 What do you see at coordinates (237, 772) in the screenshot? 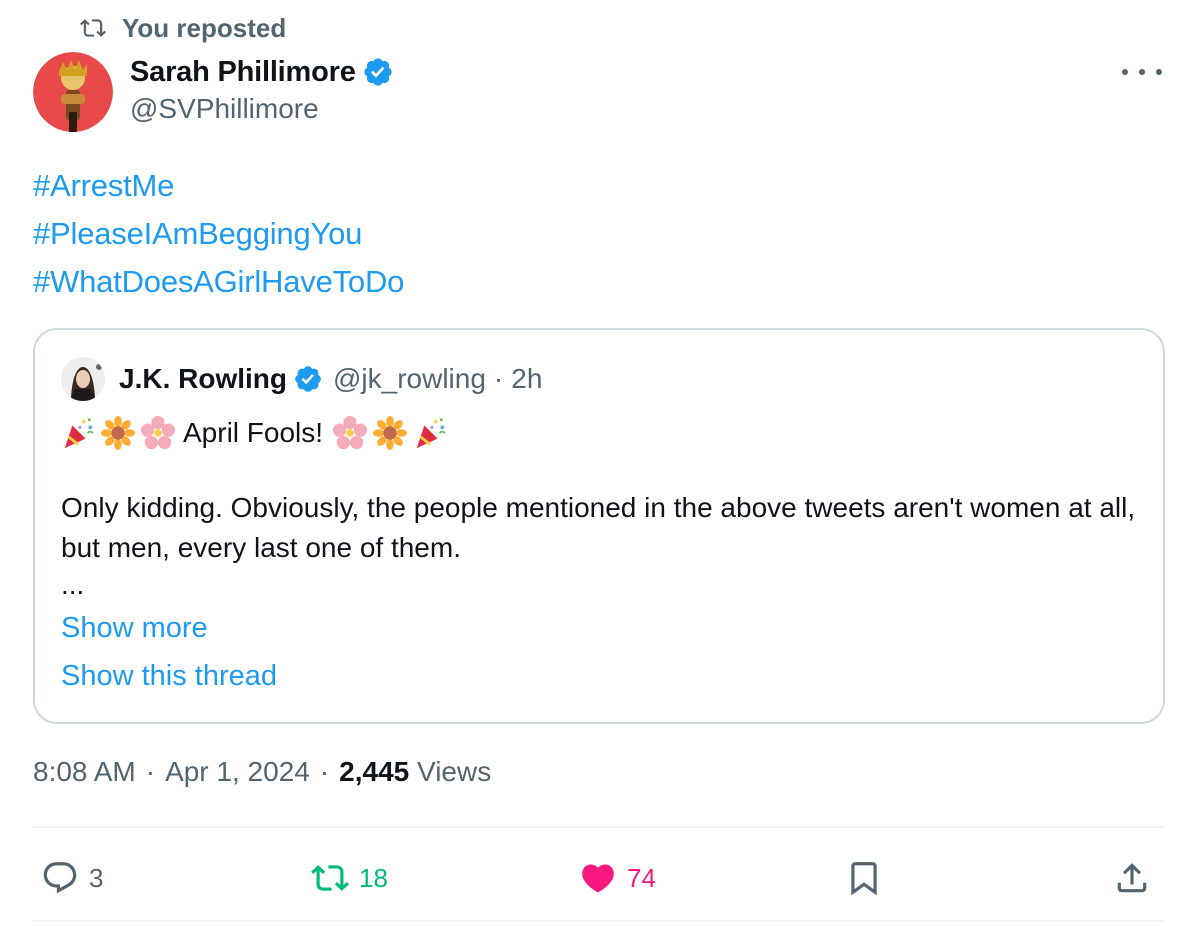
I see `tweet-date: Apr 1, 2024` at bounding box center [237, 772].